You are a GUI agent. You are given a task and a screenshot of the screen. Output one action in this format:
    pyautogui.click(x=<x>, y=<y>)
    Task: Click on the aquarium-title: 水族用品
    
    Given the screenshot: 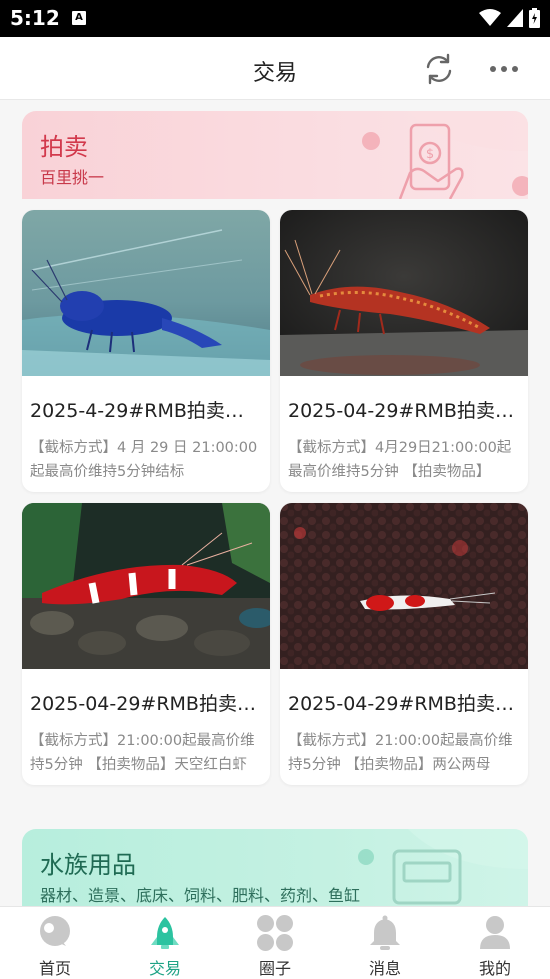 What is the action you would take?
    pyautogui.click(x=88, y=865)
    